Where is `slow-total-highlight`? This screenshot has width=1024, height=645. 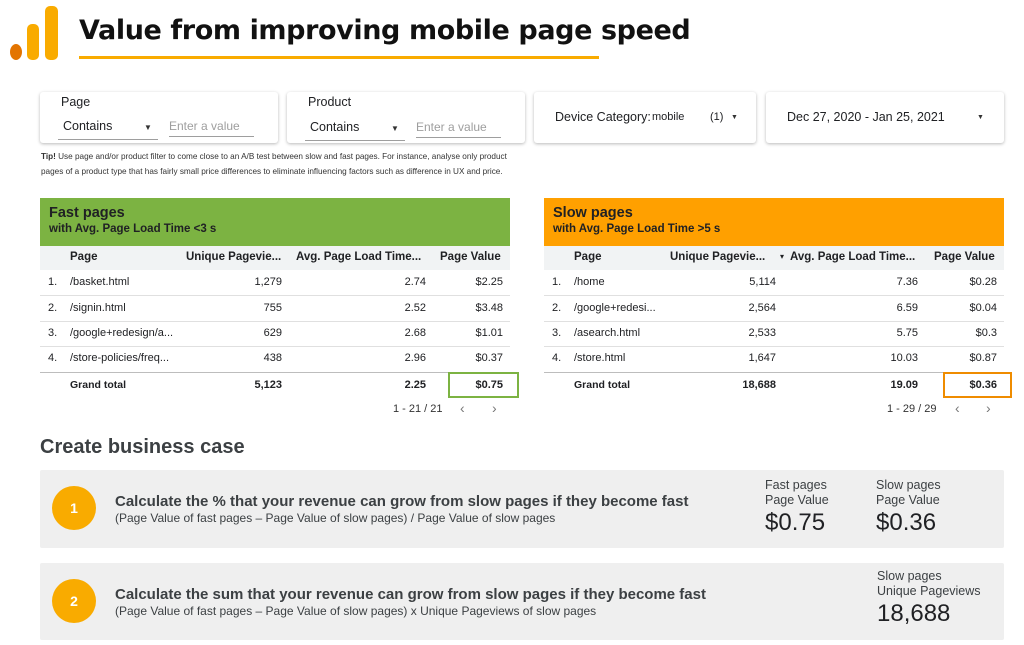
slow-total-highlight is located at coordinates (977, 385).